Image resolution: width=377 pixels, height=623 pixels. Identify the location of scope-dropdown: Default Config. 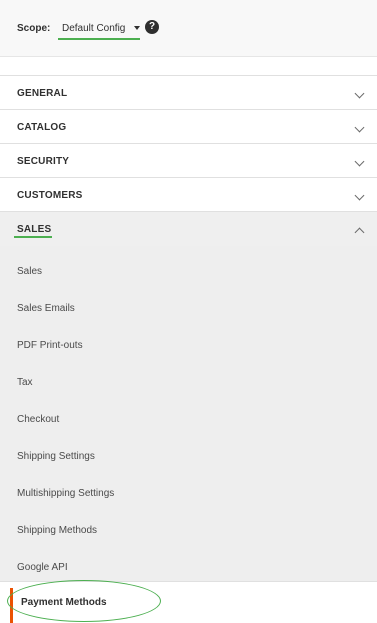
(101, 30).